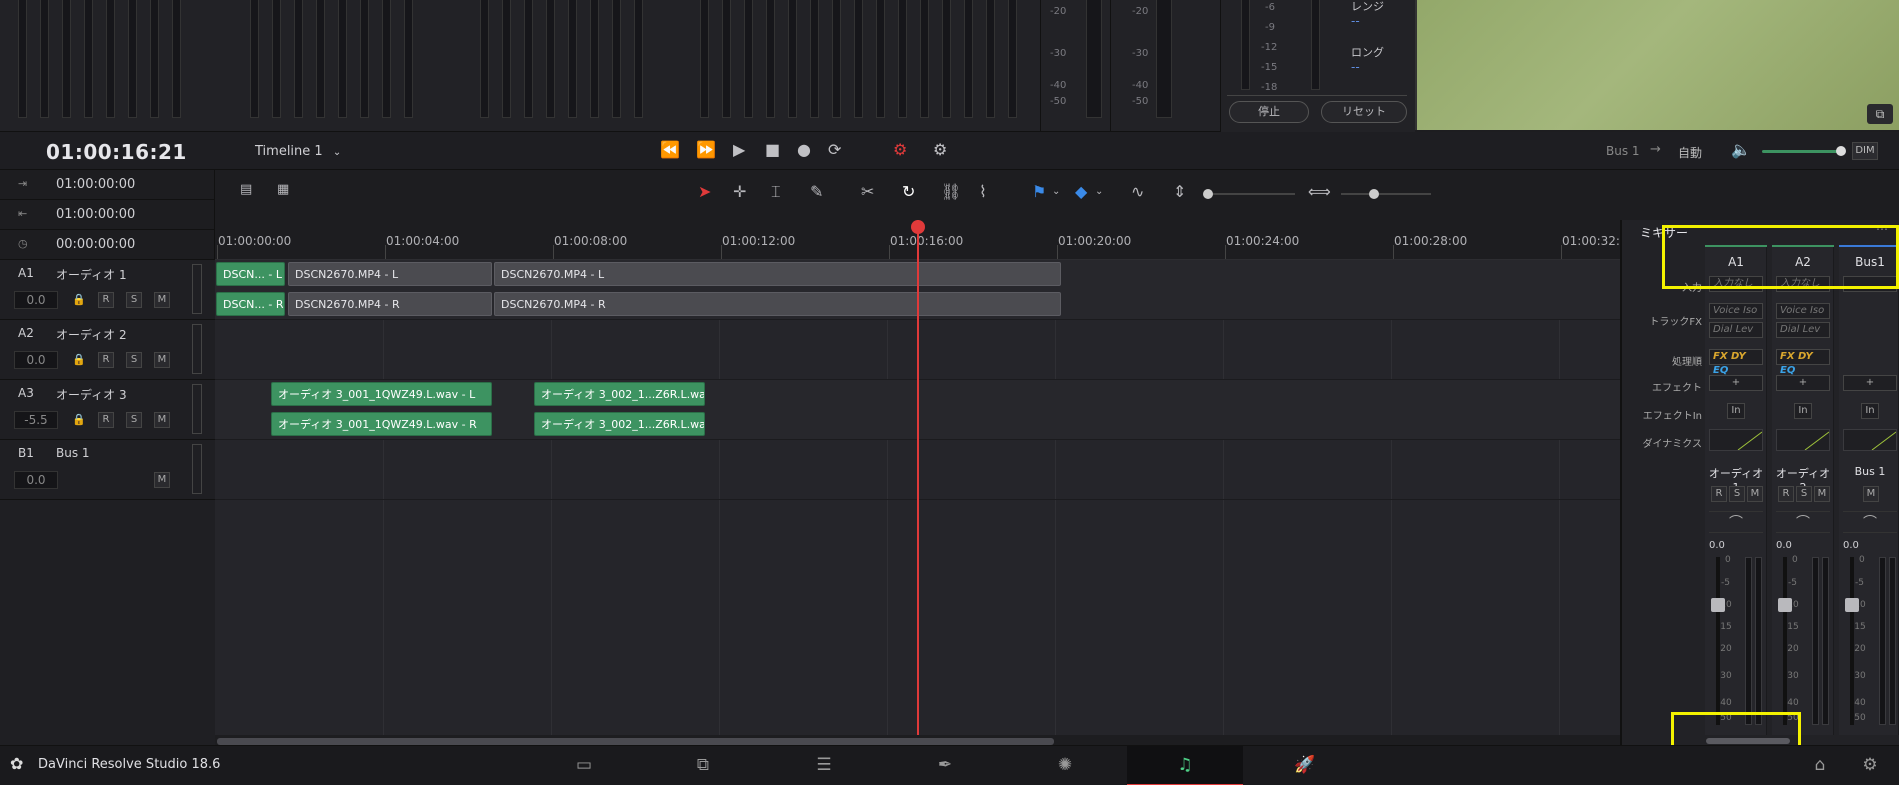 The image size is (1899, 785). Describe the element at coordinates (1185, 765) in the screenshot. I see `fairlight-page-icon: ♫` at that location.